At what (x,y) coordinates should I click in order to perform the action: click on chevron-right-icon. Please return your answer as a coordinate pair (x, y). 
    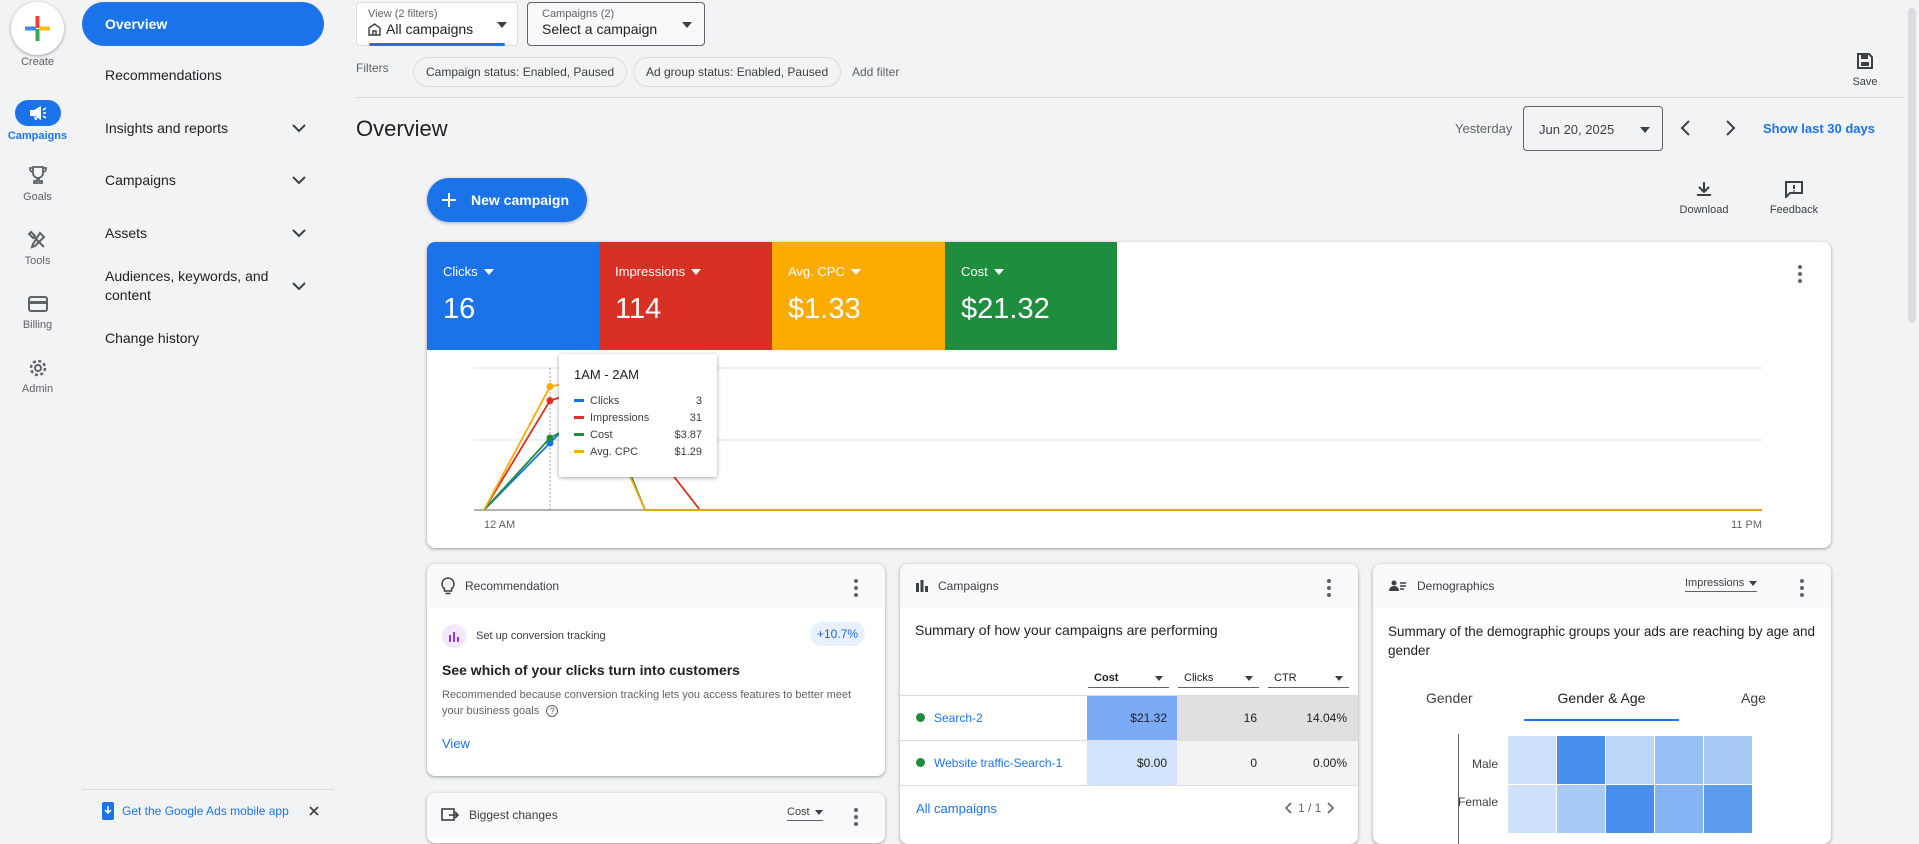
    Looking at the image, I should click on (1331, 808).